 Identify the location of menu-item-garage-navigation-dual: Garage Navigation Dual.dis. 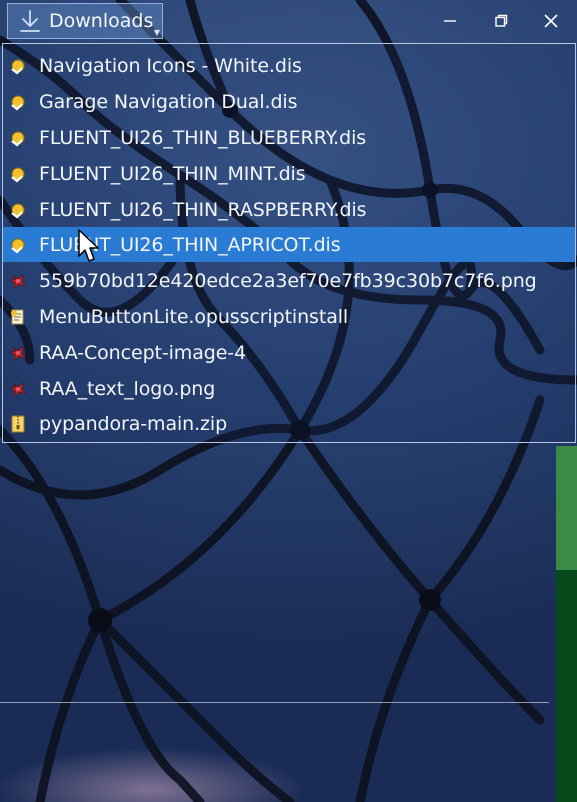
(289, 101).